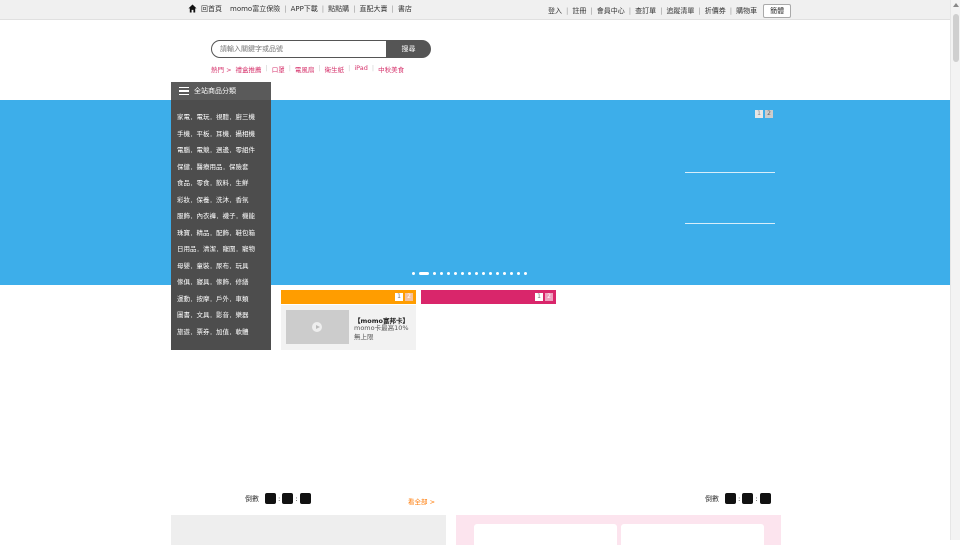  I want to click on promo-card: 【momo富邦卡】 momo卡最高10%無上限, so click(348, 327).